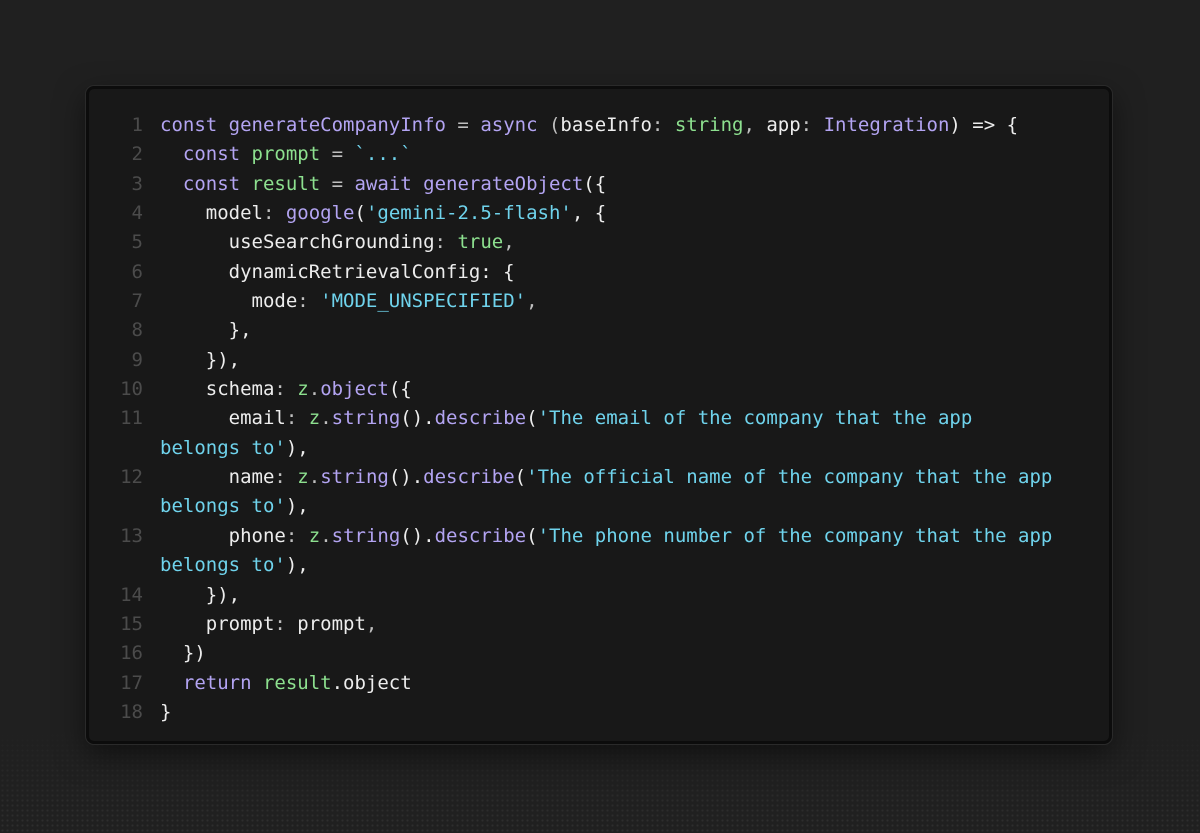 This screenshot has width=1200, height=833. I want to click on code-line: 5 useSearchGrounding: true,, so click(599, 242).